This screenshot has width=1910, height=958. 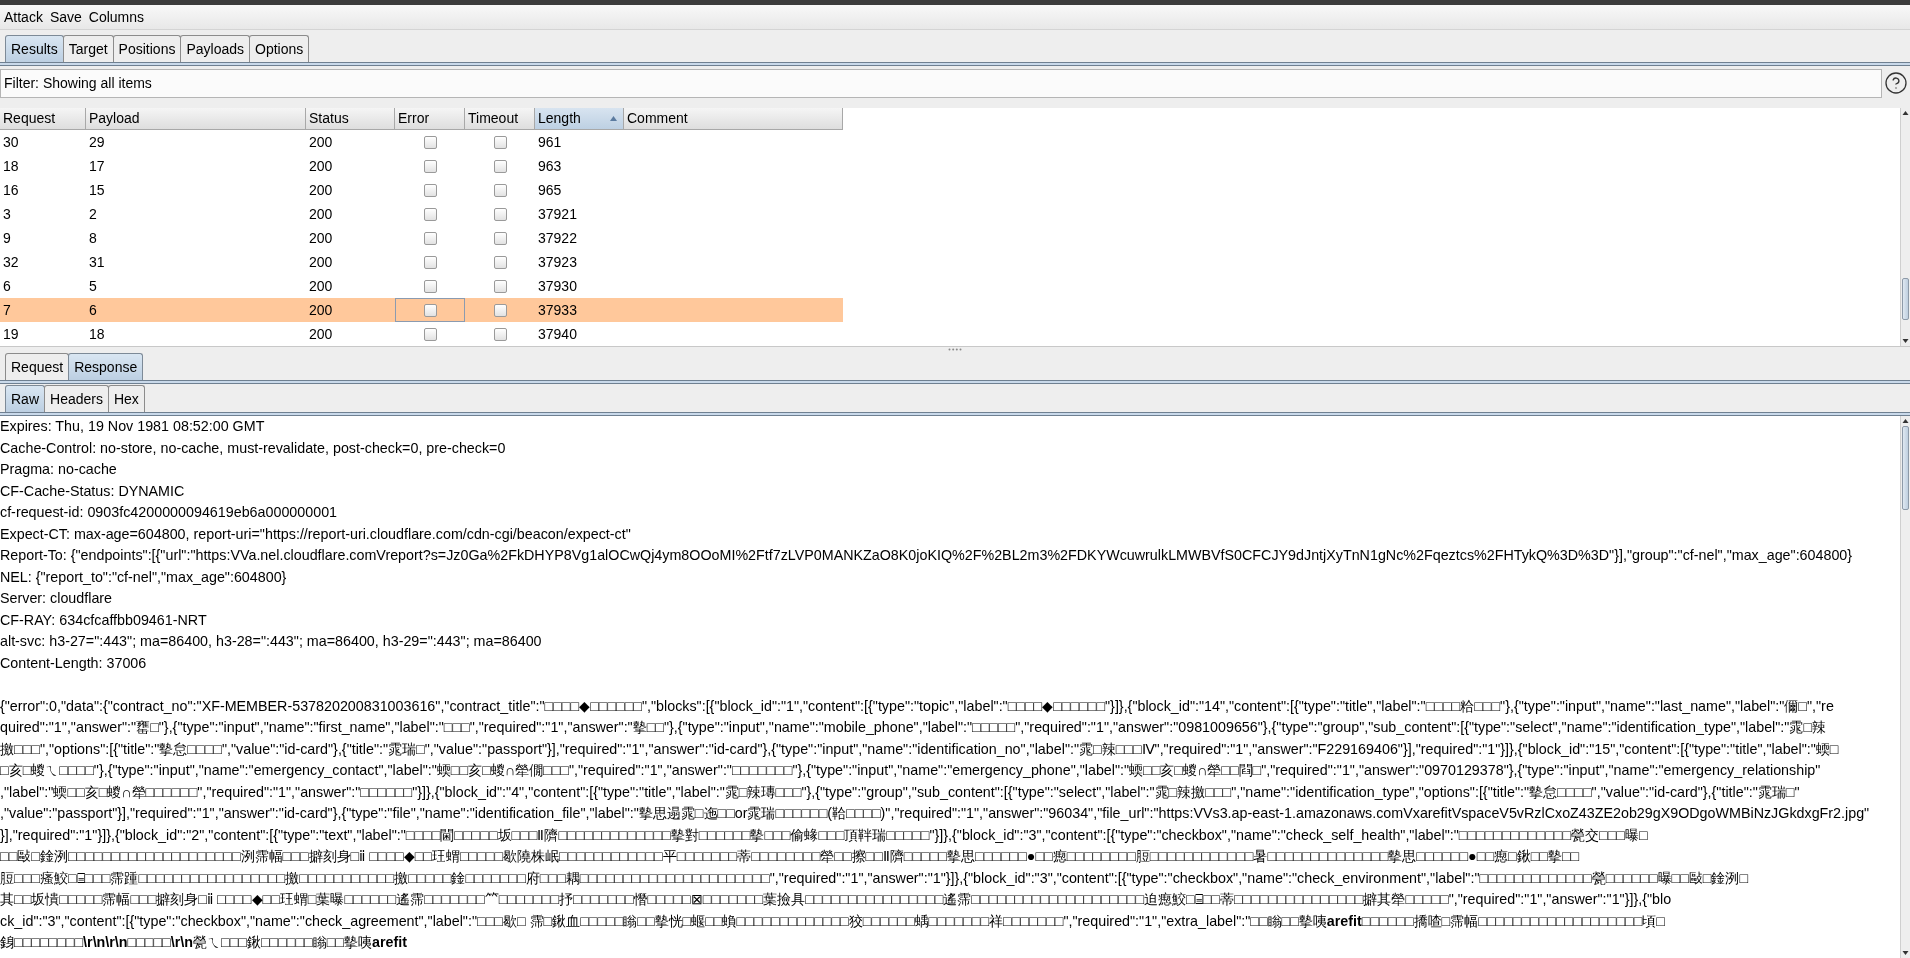 What do you see at coordinates (350, 119) in the screenshot?
I see `column-header: Status` at bounding box center [350, 119].